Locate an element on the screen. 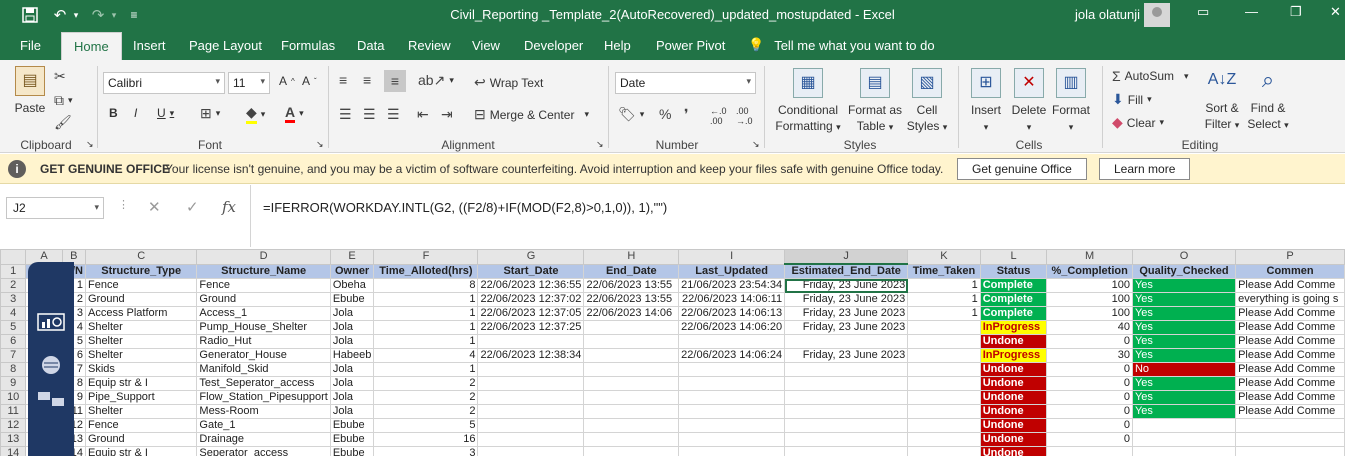 This screenshot has height=456, width=1345. align-right-icon: ☰ is located at coordinates (393, 114).